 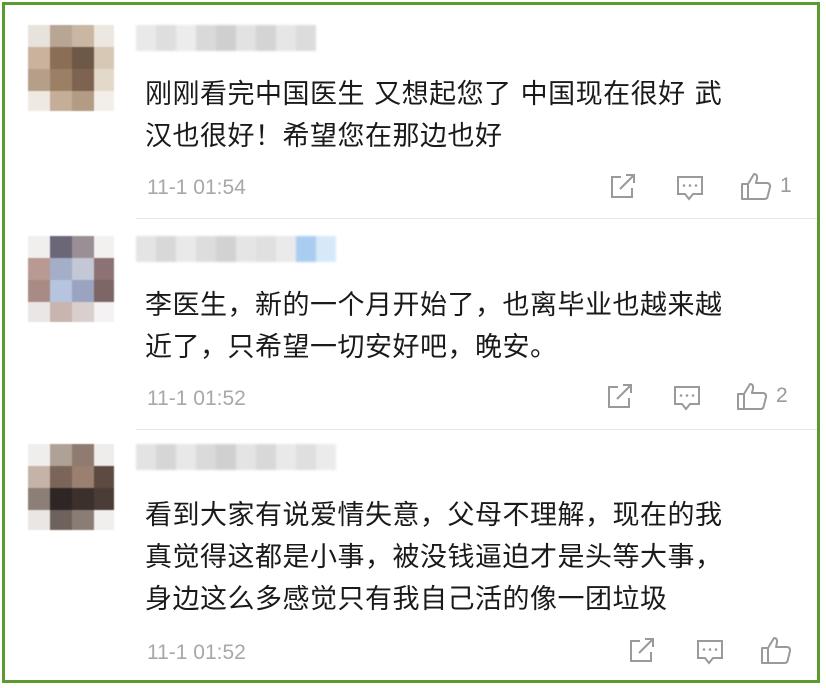 I want to click on comment-timestamp: 11-1 01:54, so click(x=196, y=187).